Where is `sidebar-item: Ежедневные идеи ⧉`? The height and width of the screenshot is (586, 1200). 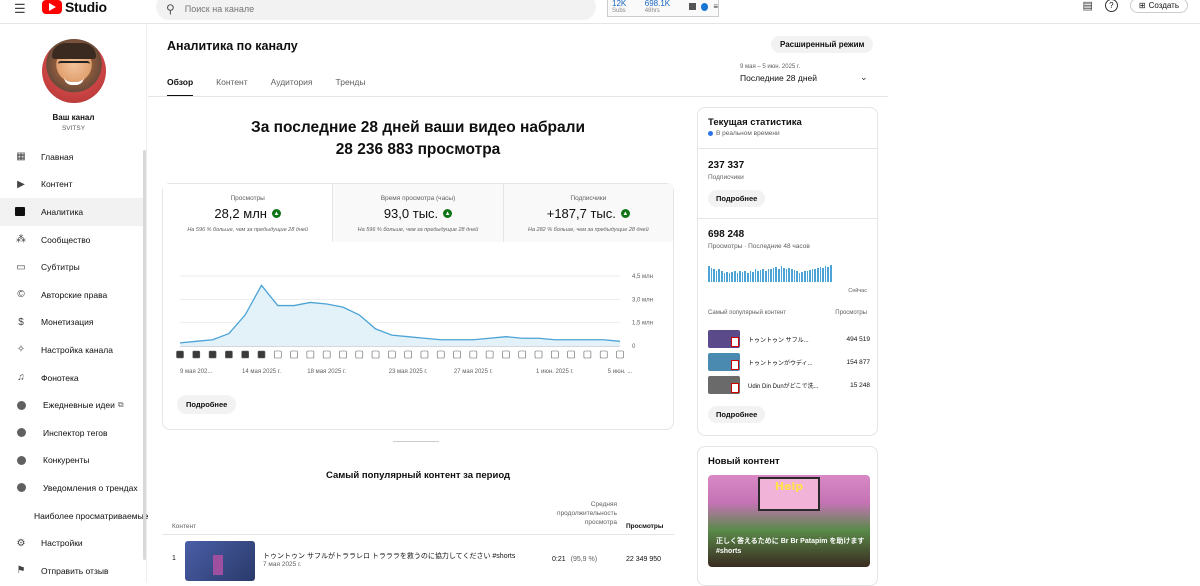 sidebar-item: Ежедневные идеи ⧉ is located at coordinates (72, 405).